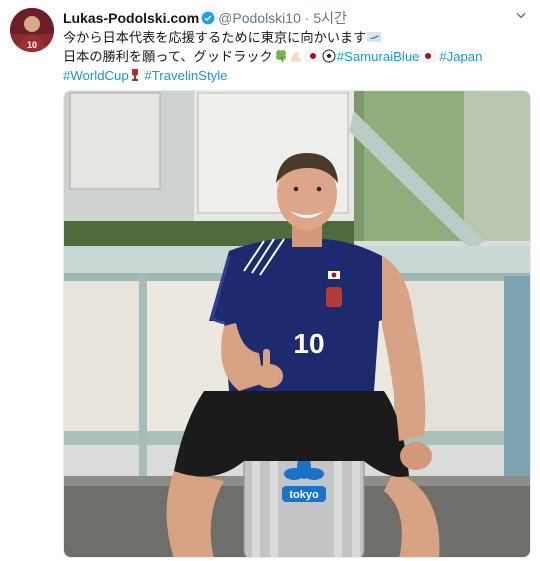 The image size is (540, 561). I want to click on hashtag-samuraiblue: #SamuraiBlue, so click(378, 56).